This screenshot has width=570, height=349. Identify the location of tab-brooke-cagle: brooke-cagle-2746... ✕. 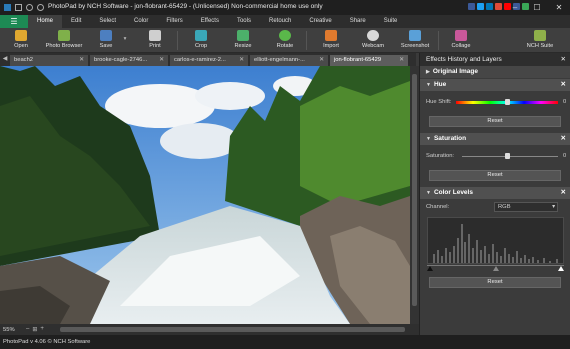
(129, 60).